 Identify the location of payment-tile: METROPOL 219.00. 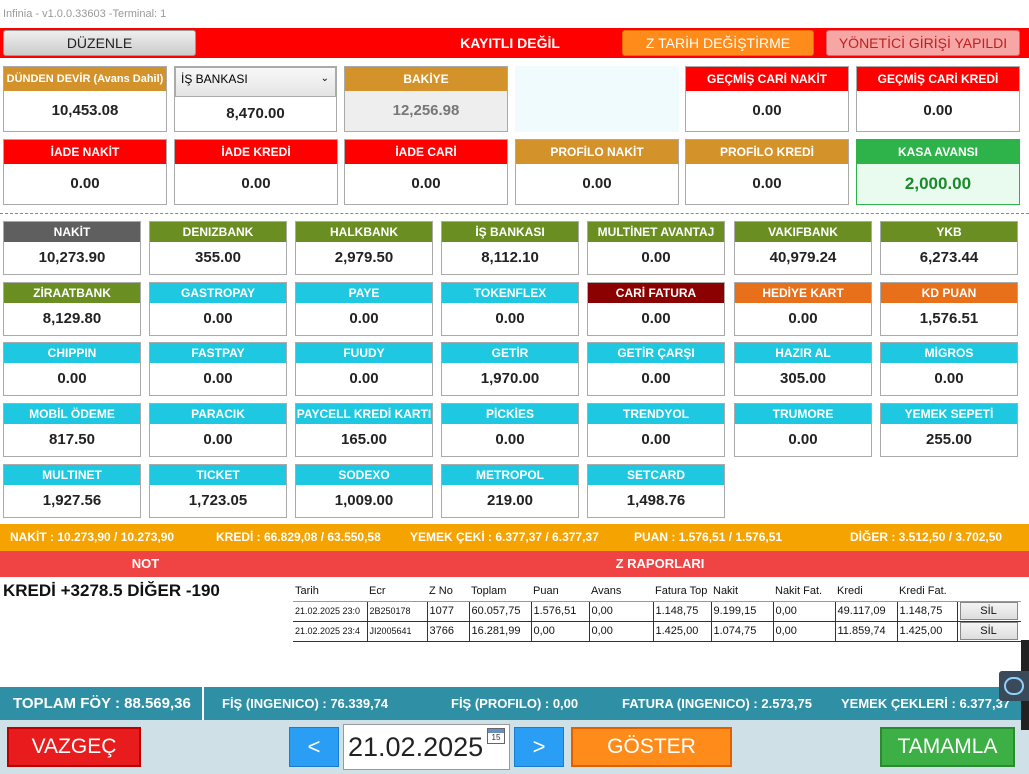
(510, 491).